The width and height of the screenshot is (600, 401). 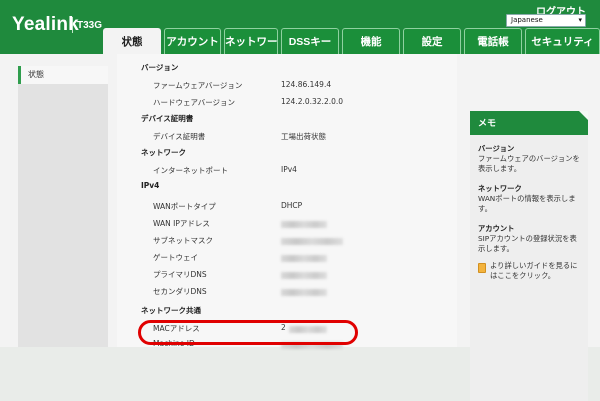 What do you see at coordinates (242, 85) in the screenshot?
I see `row-firmware-version: ファームウェアバージョン 124.86.149.4` at bounding box center [242, 85].